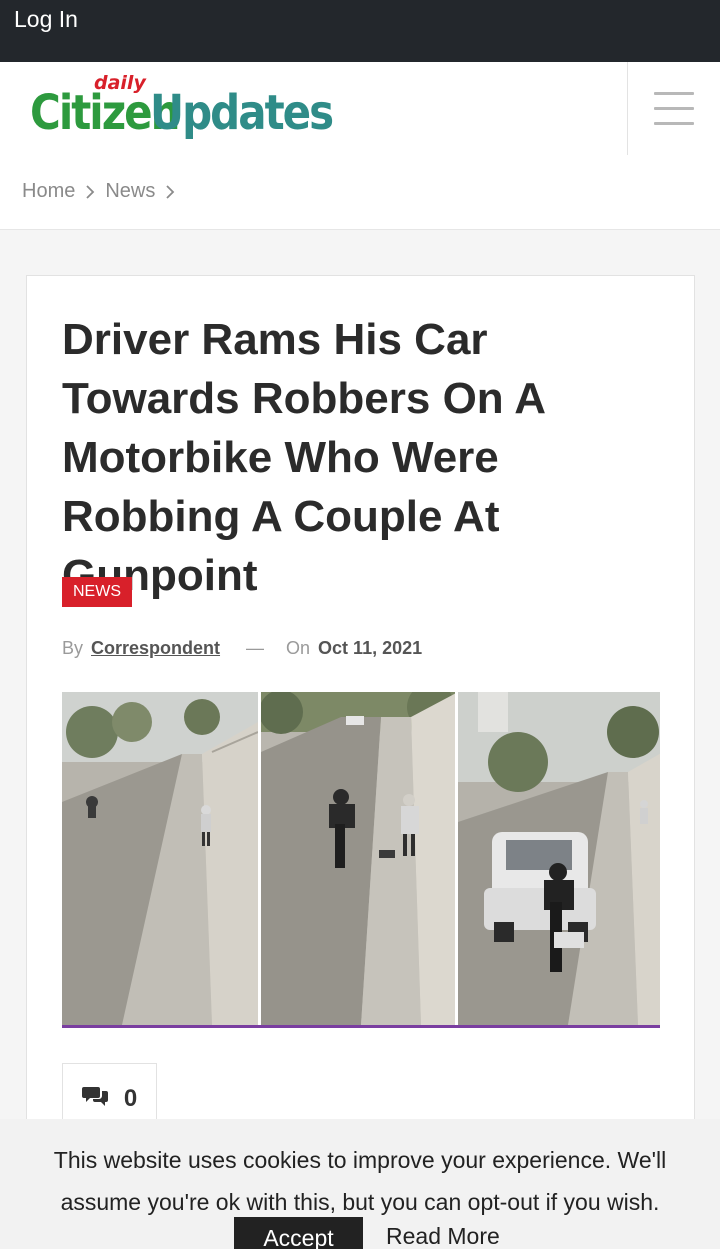 This screenshot has width=720, height=1249. What do you see at coordinates (370, 648) in the screenshot?
I see `article-date: Oct 11, 2021` at bounding box center [370, 648].